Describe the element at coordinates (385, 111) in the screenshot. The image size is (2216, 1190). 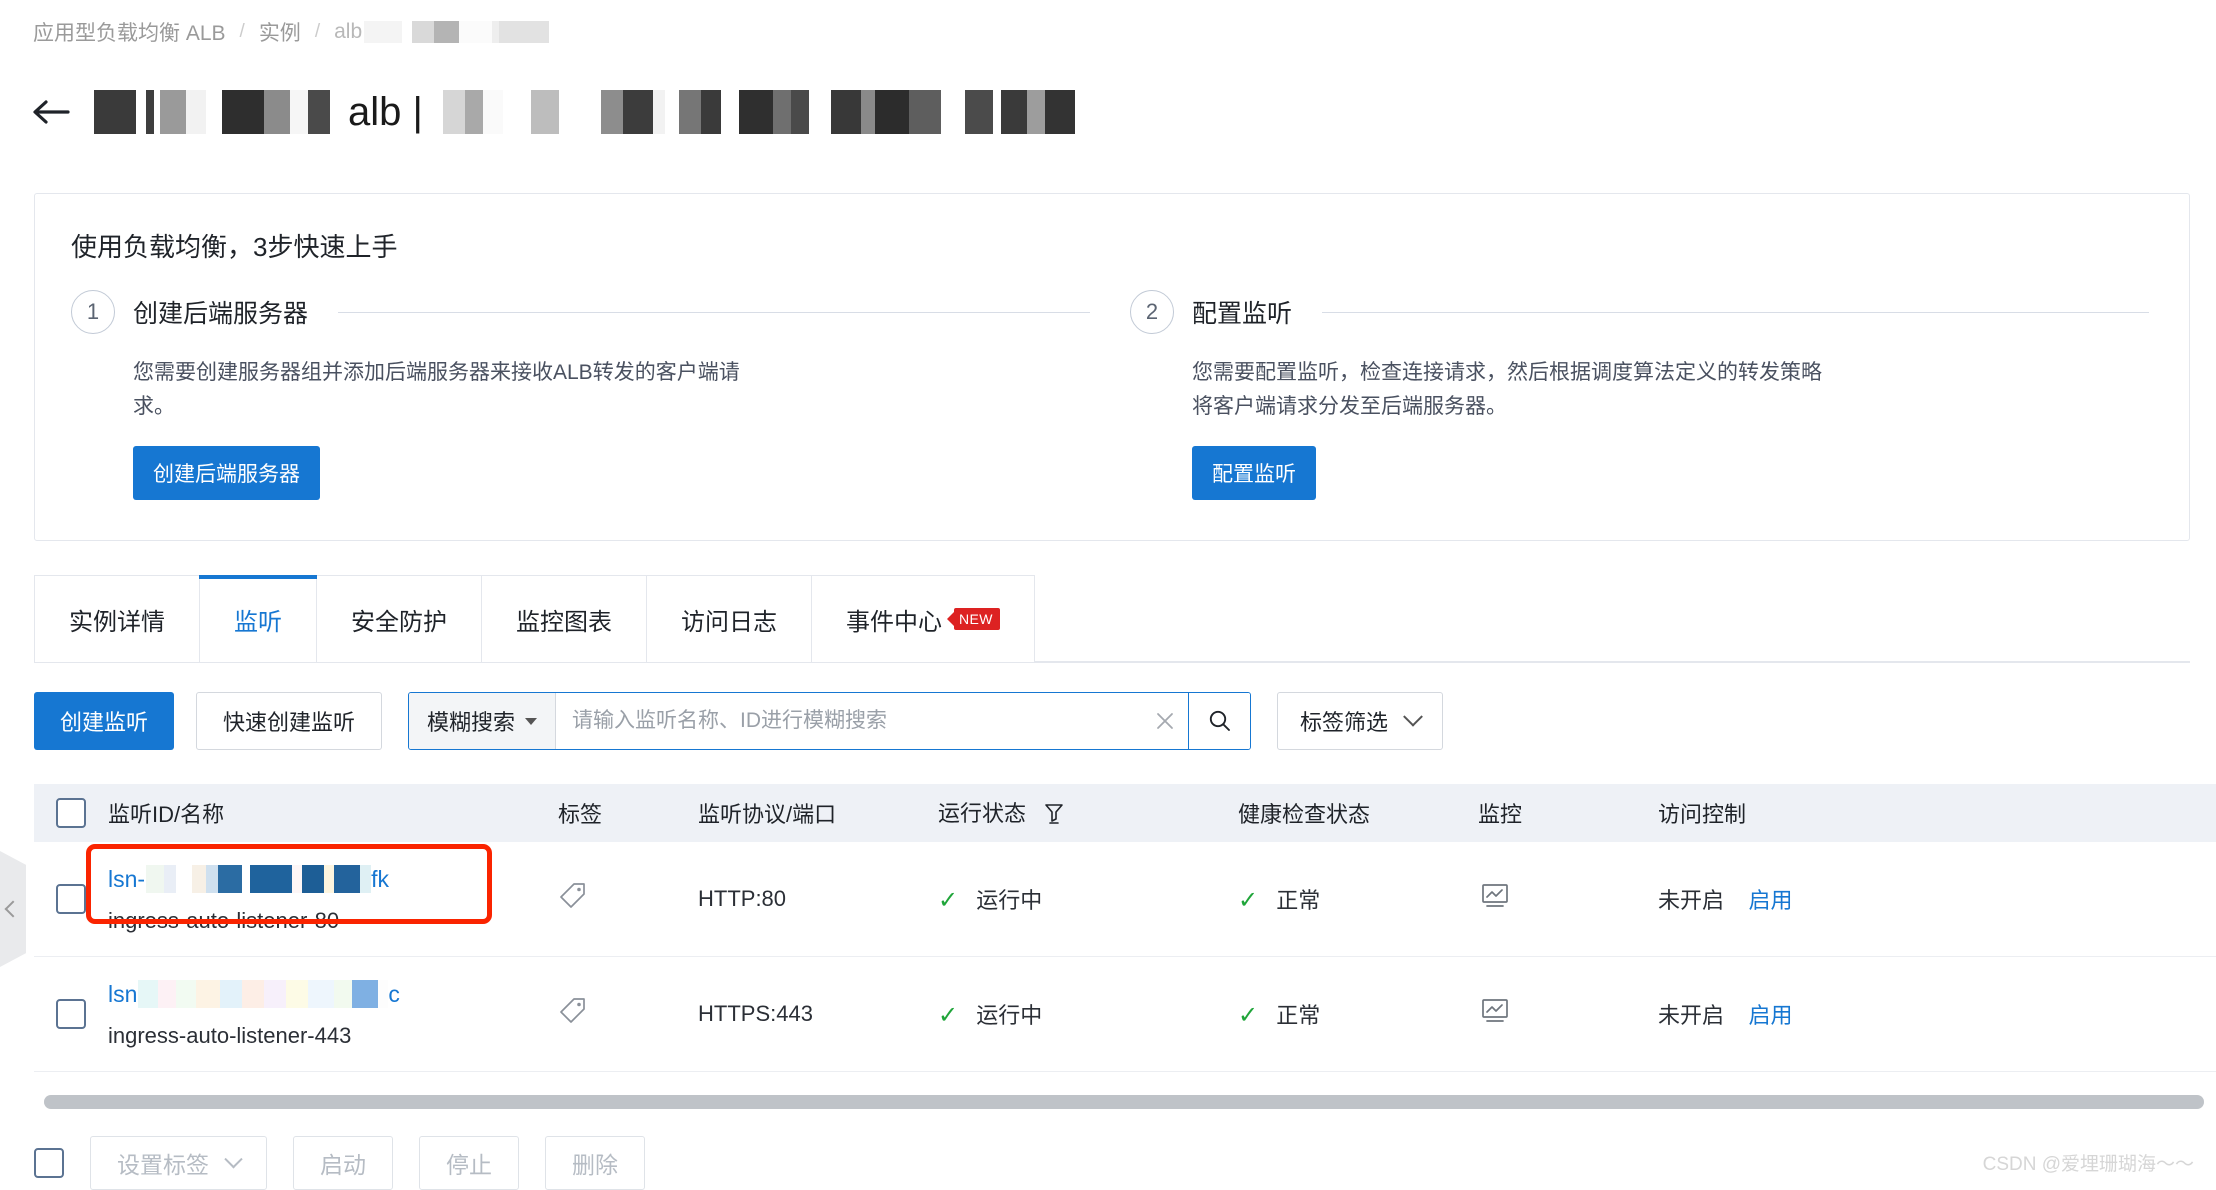
I see `page-title-text: alb |` at that location.